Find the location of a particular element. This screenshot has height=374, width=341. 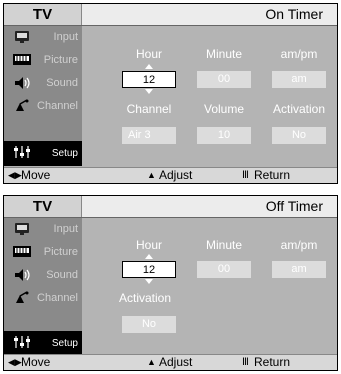

page-title: Off Timer is located at coordinates (294, 206).